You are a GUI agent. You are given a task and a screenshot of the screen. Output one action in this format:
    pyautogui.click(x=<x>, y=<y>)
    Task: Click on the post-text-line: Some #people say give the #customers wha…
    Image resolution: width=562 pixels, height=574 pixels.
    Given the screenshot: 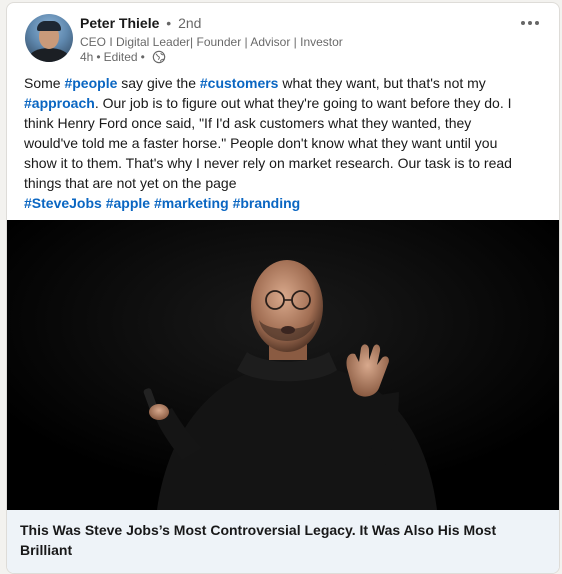 What is the action you would take?
    pyautogui.click(x=285, y=83)
    